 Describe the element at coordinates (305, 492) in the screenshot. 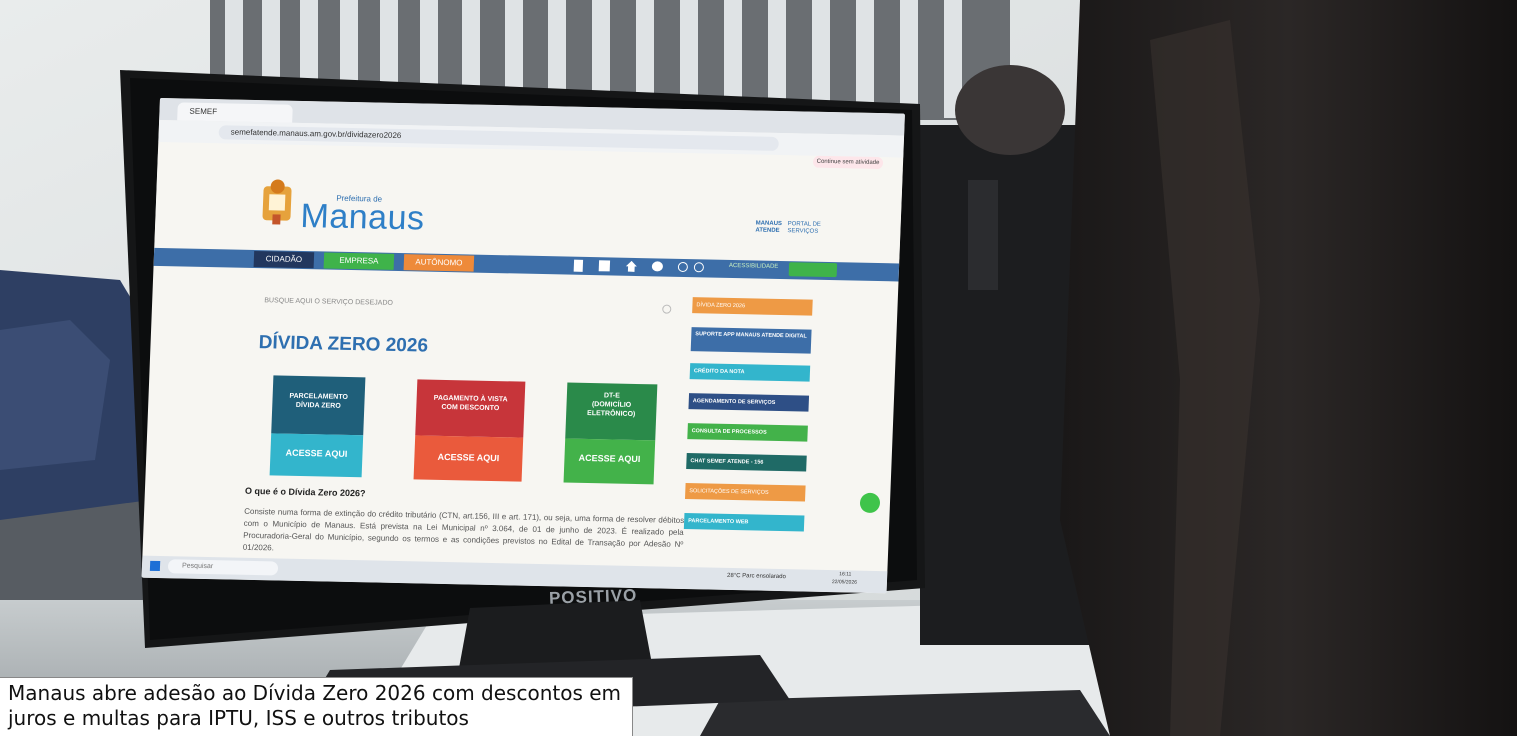

I see `faq-title: O que é o Dívida Zero 2026?` at that location.